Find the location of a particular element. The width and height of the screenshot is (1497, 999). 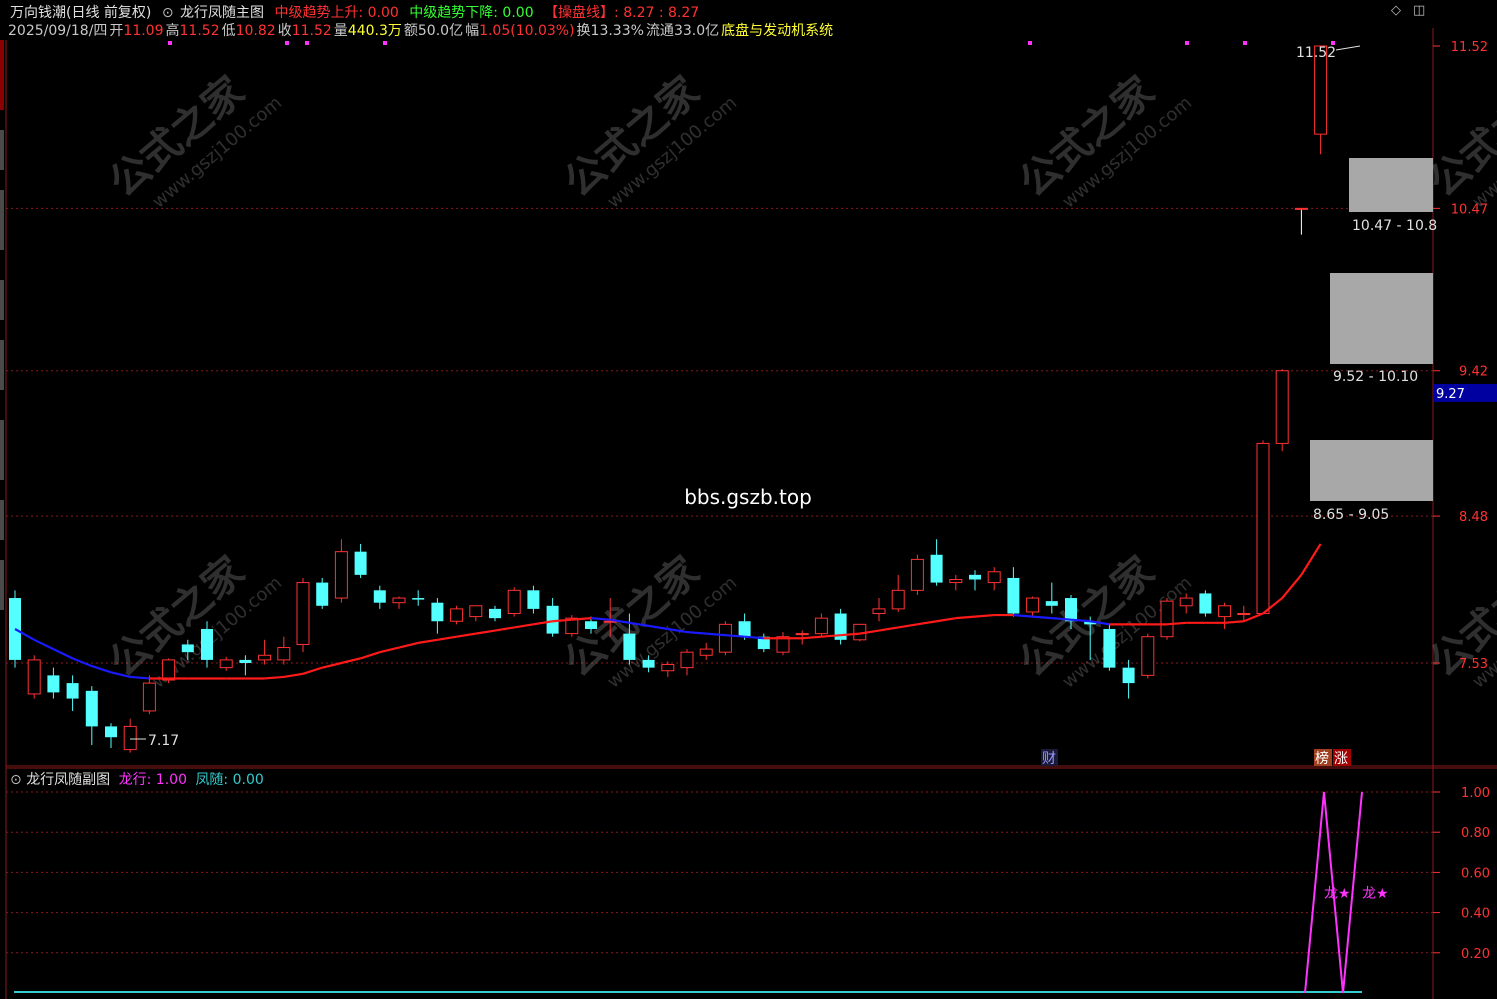

price-tick-label: 10.47 is located at coordinates (1469, 209).